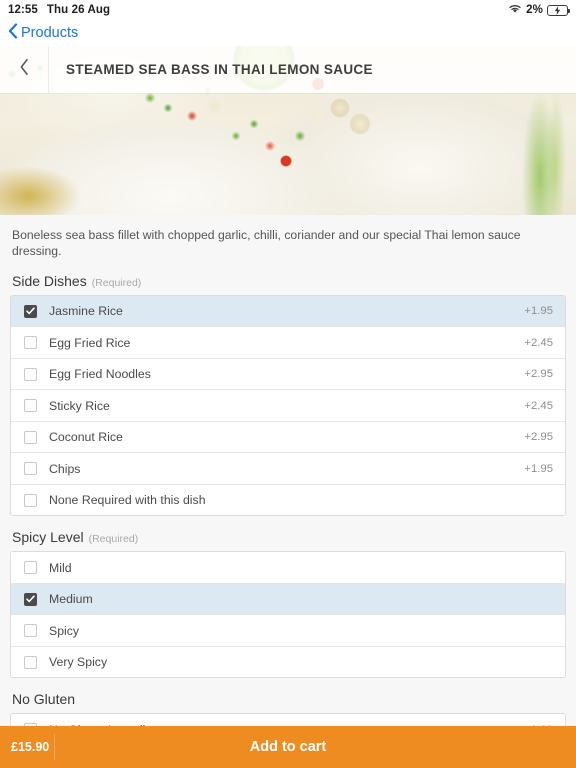 The height and width of the screenshot is (768, 576). I want to click on back-to-products-button: Products, so click(43, 33).